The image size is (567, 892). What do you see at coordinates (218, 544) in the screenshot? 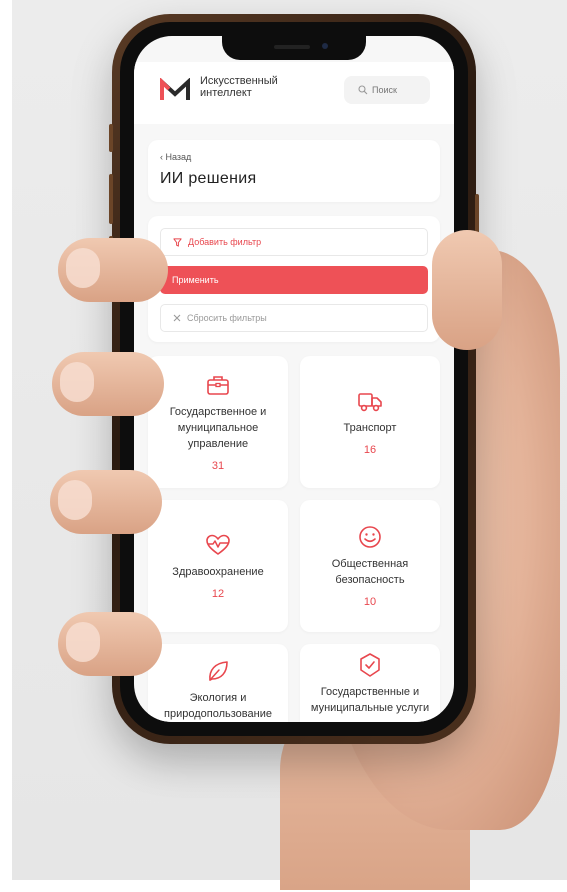
I see `heart-pulse-icon` at bounding box center [218, 544].